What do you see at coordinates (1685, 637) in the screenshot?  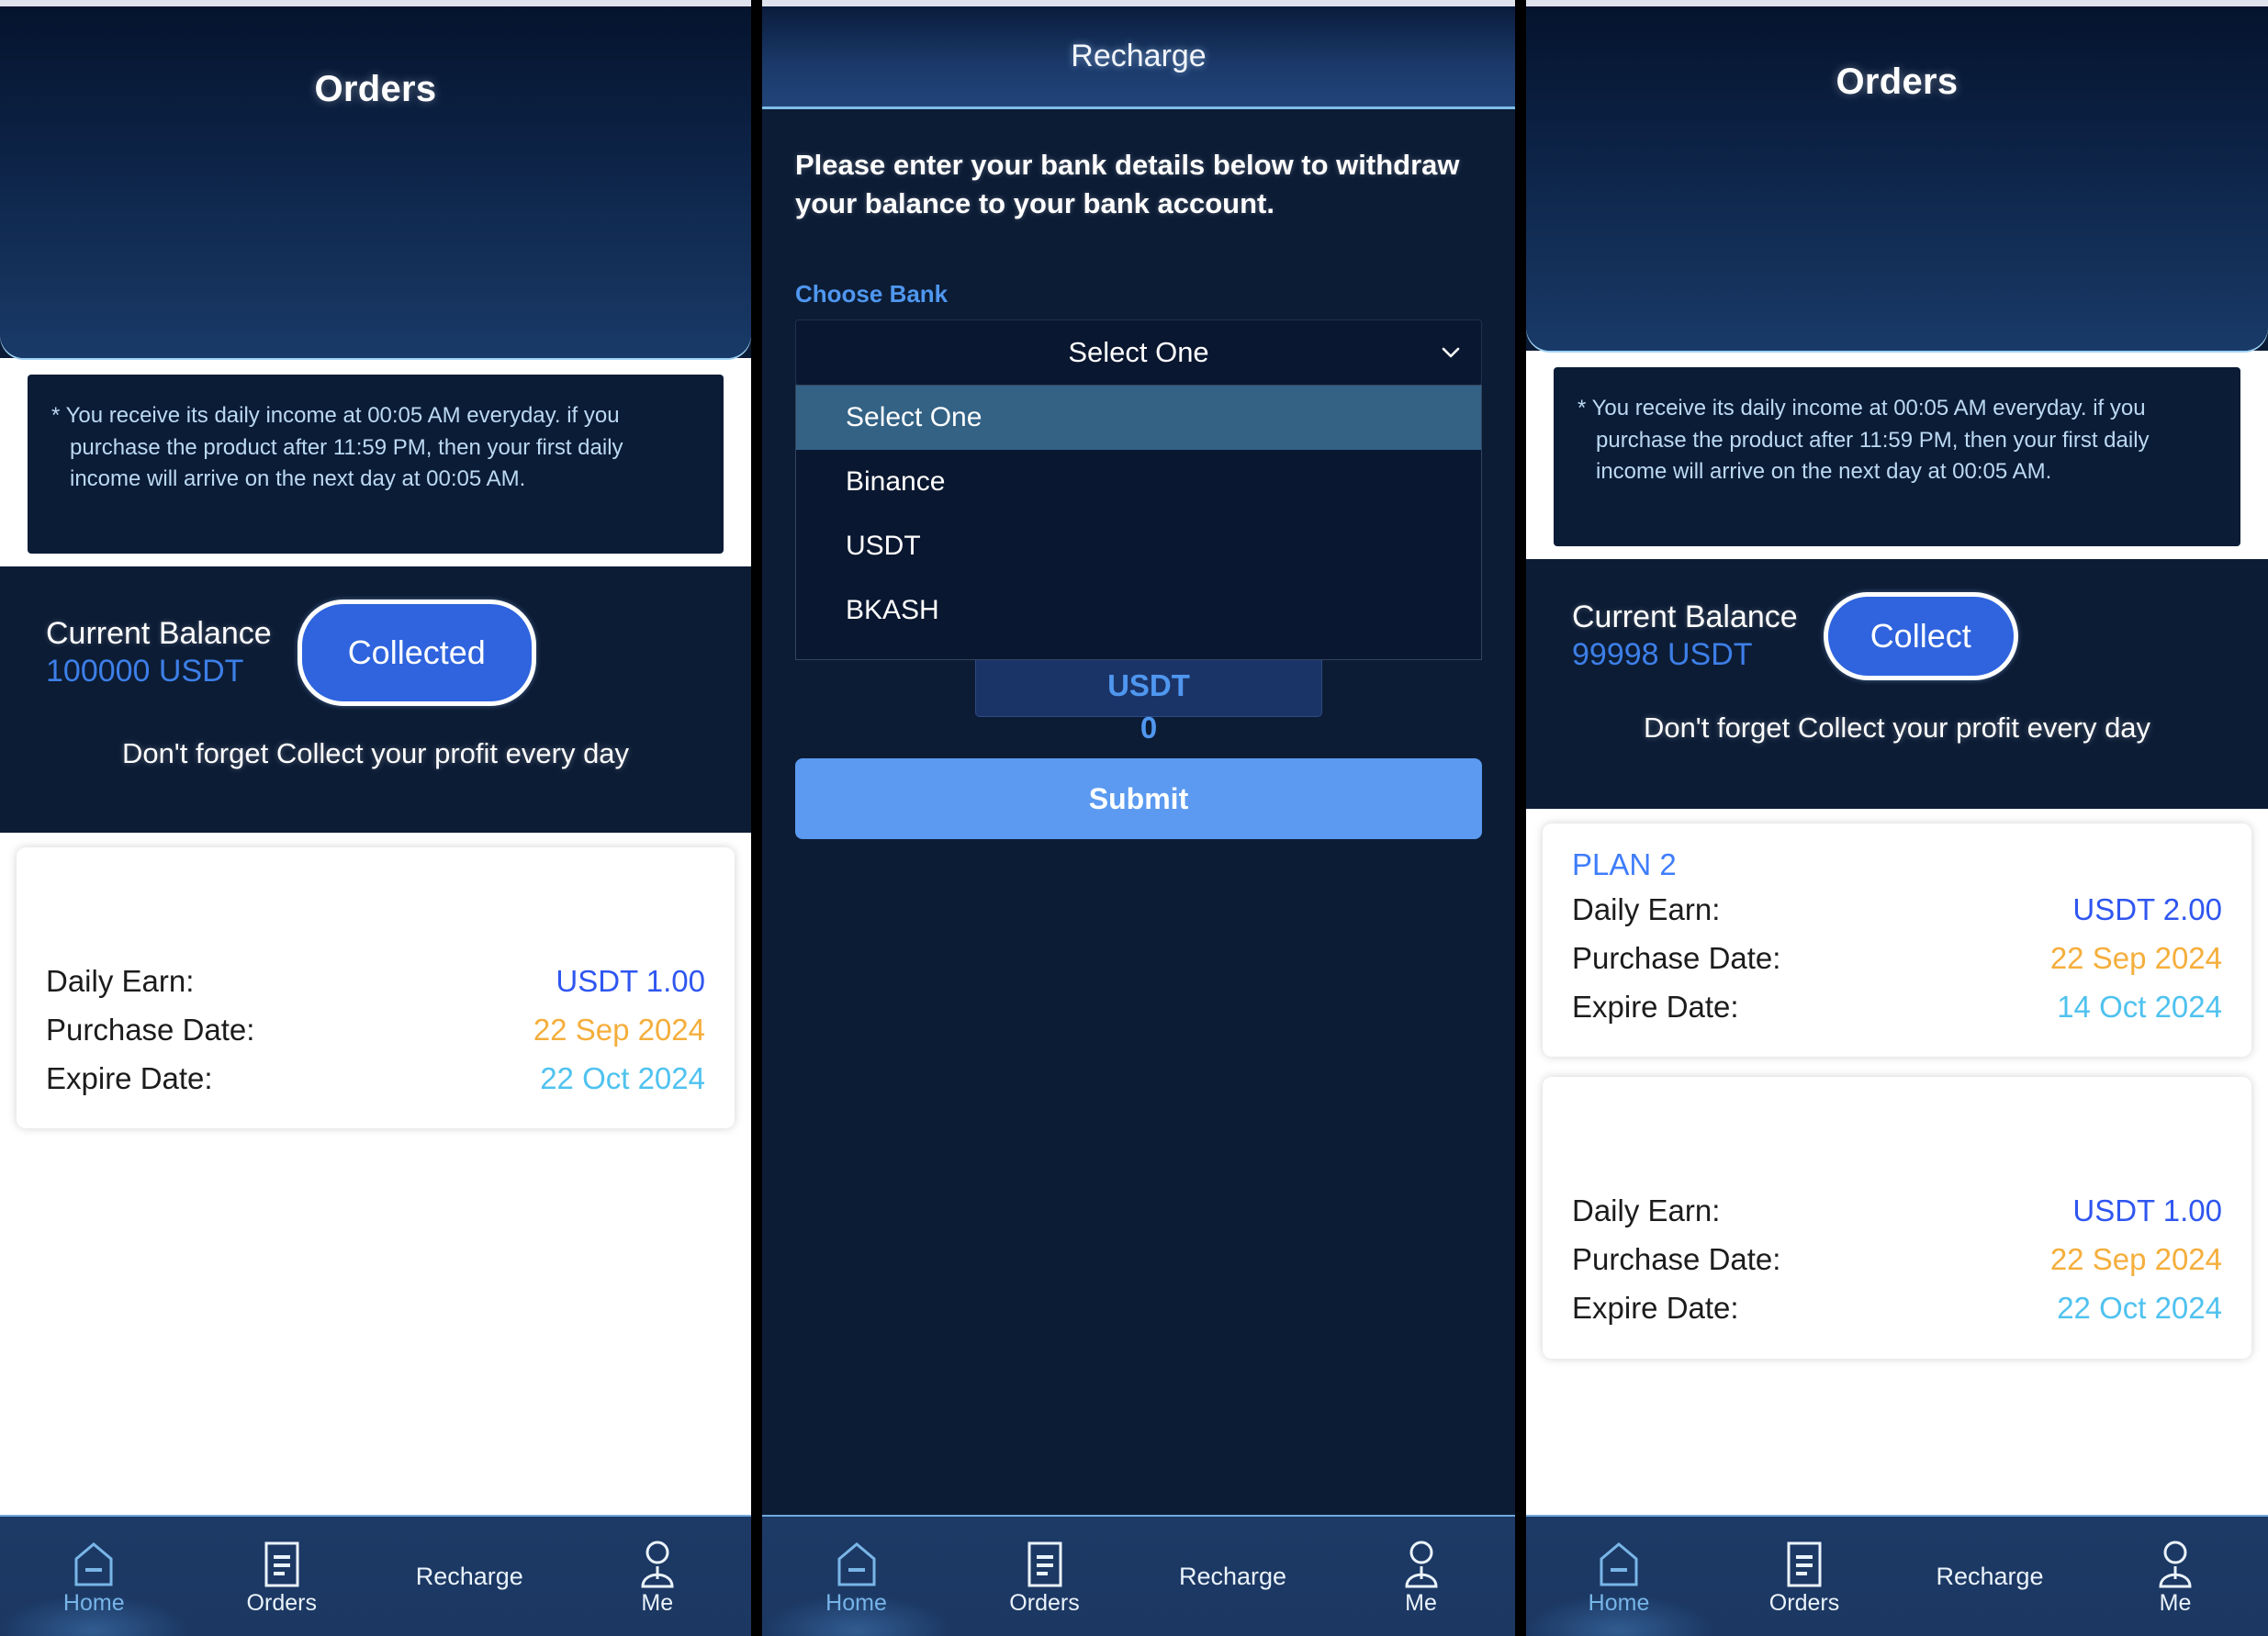 I see `balance-text-group: Current Balance 99998 USDT` at bounding box center [1685, 637].